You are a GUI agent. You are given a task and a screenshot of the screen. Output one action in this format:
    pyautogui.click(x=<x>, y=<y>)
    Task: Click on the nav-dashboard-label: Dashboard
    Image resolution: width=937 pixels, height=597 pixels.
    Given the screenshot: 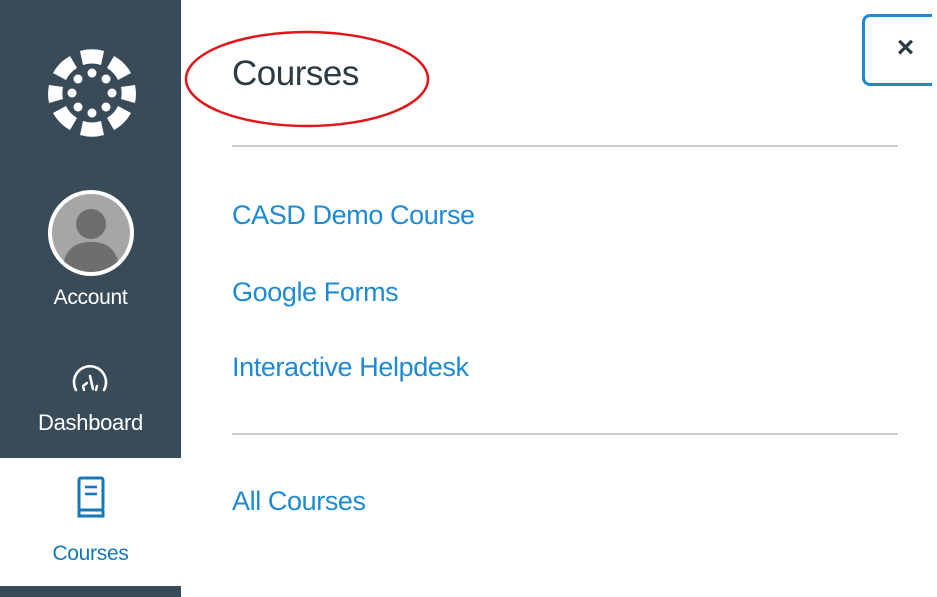 What is the action you would take?
    pyautogui.click(x=90, y=422)
    